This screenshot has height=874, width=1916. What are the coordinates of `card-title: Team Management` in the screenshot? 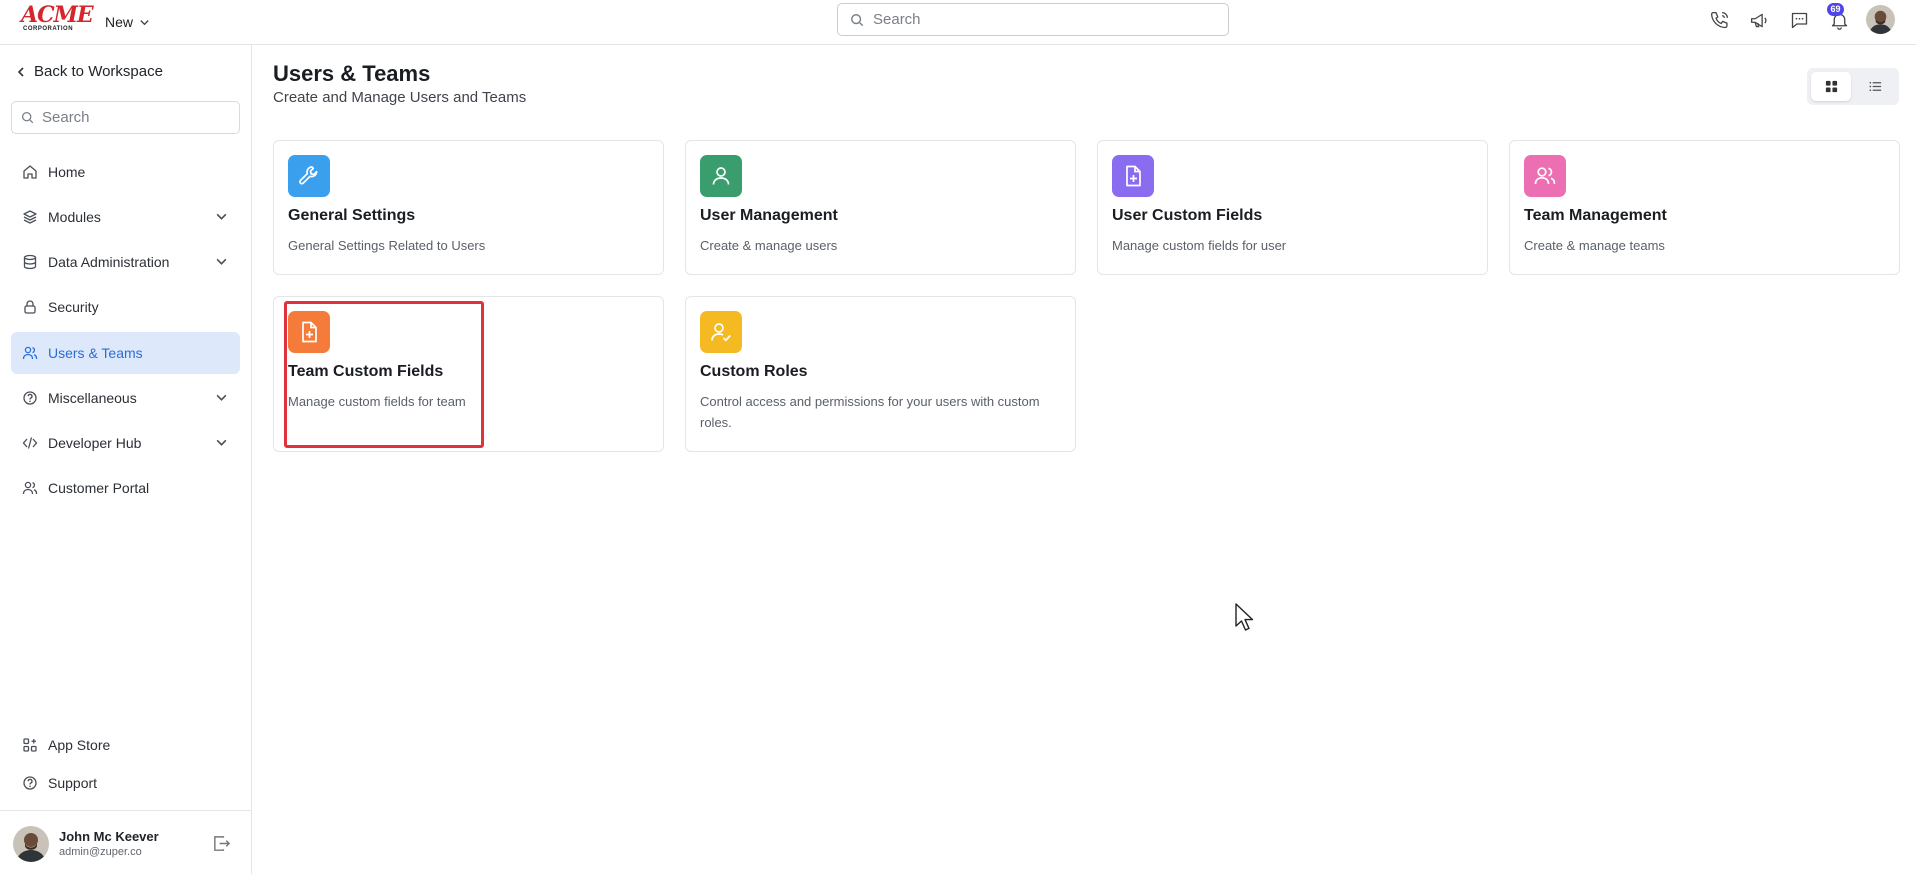 It's located at (1595, 215).